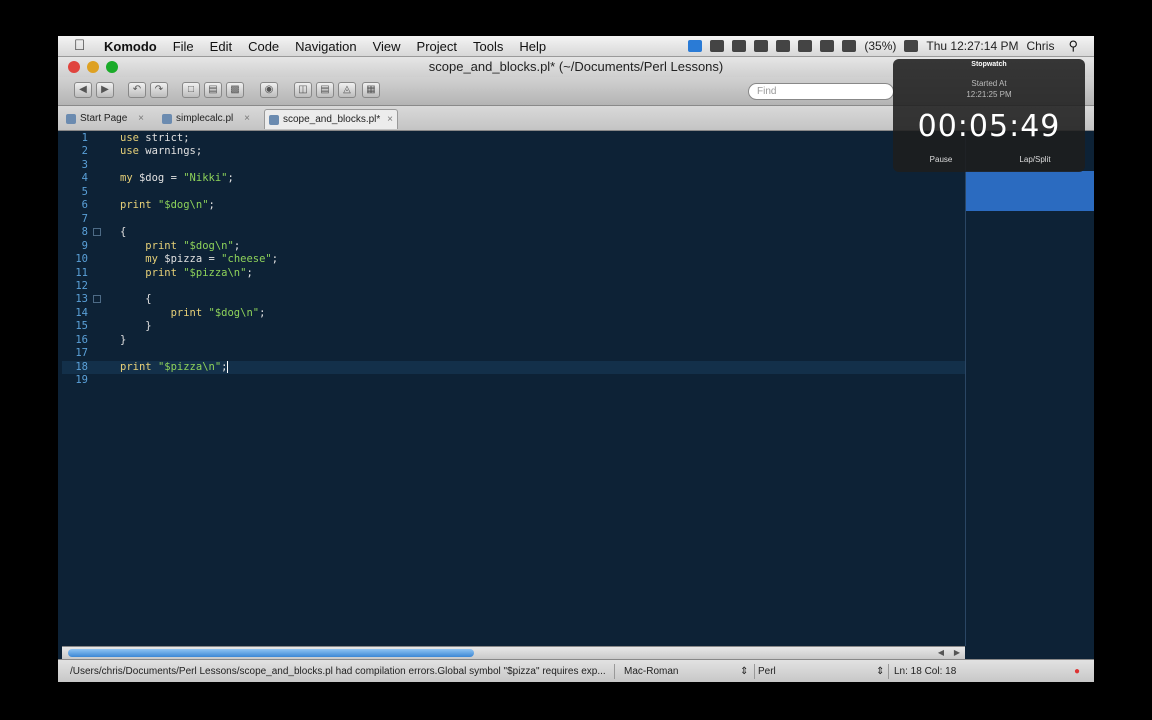 The height and width of the screenshot is (720, 1152). Describe the element at coordinates (513, 326) in the screenshot. I see `code-line: 15 }` at that location.